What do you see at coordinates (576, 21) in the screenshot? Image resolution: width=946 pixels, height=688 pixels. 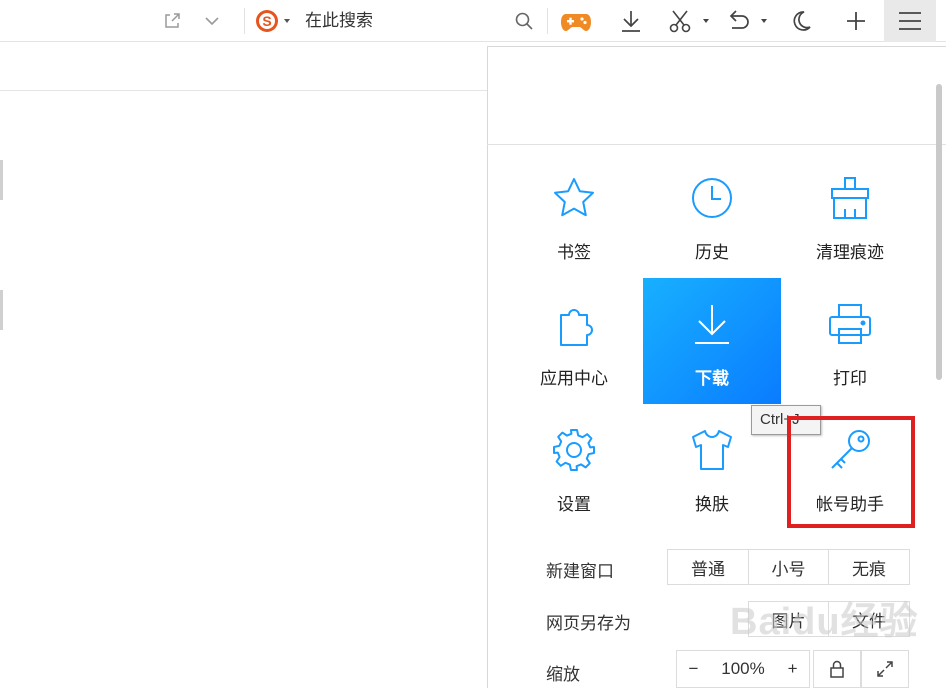 I see `game-controller-icon` at bounding box center [576, 21].